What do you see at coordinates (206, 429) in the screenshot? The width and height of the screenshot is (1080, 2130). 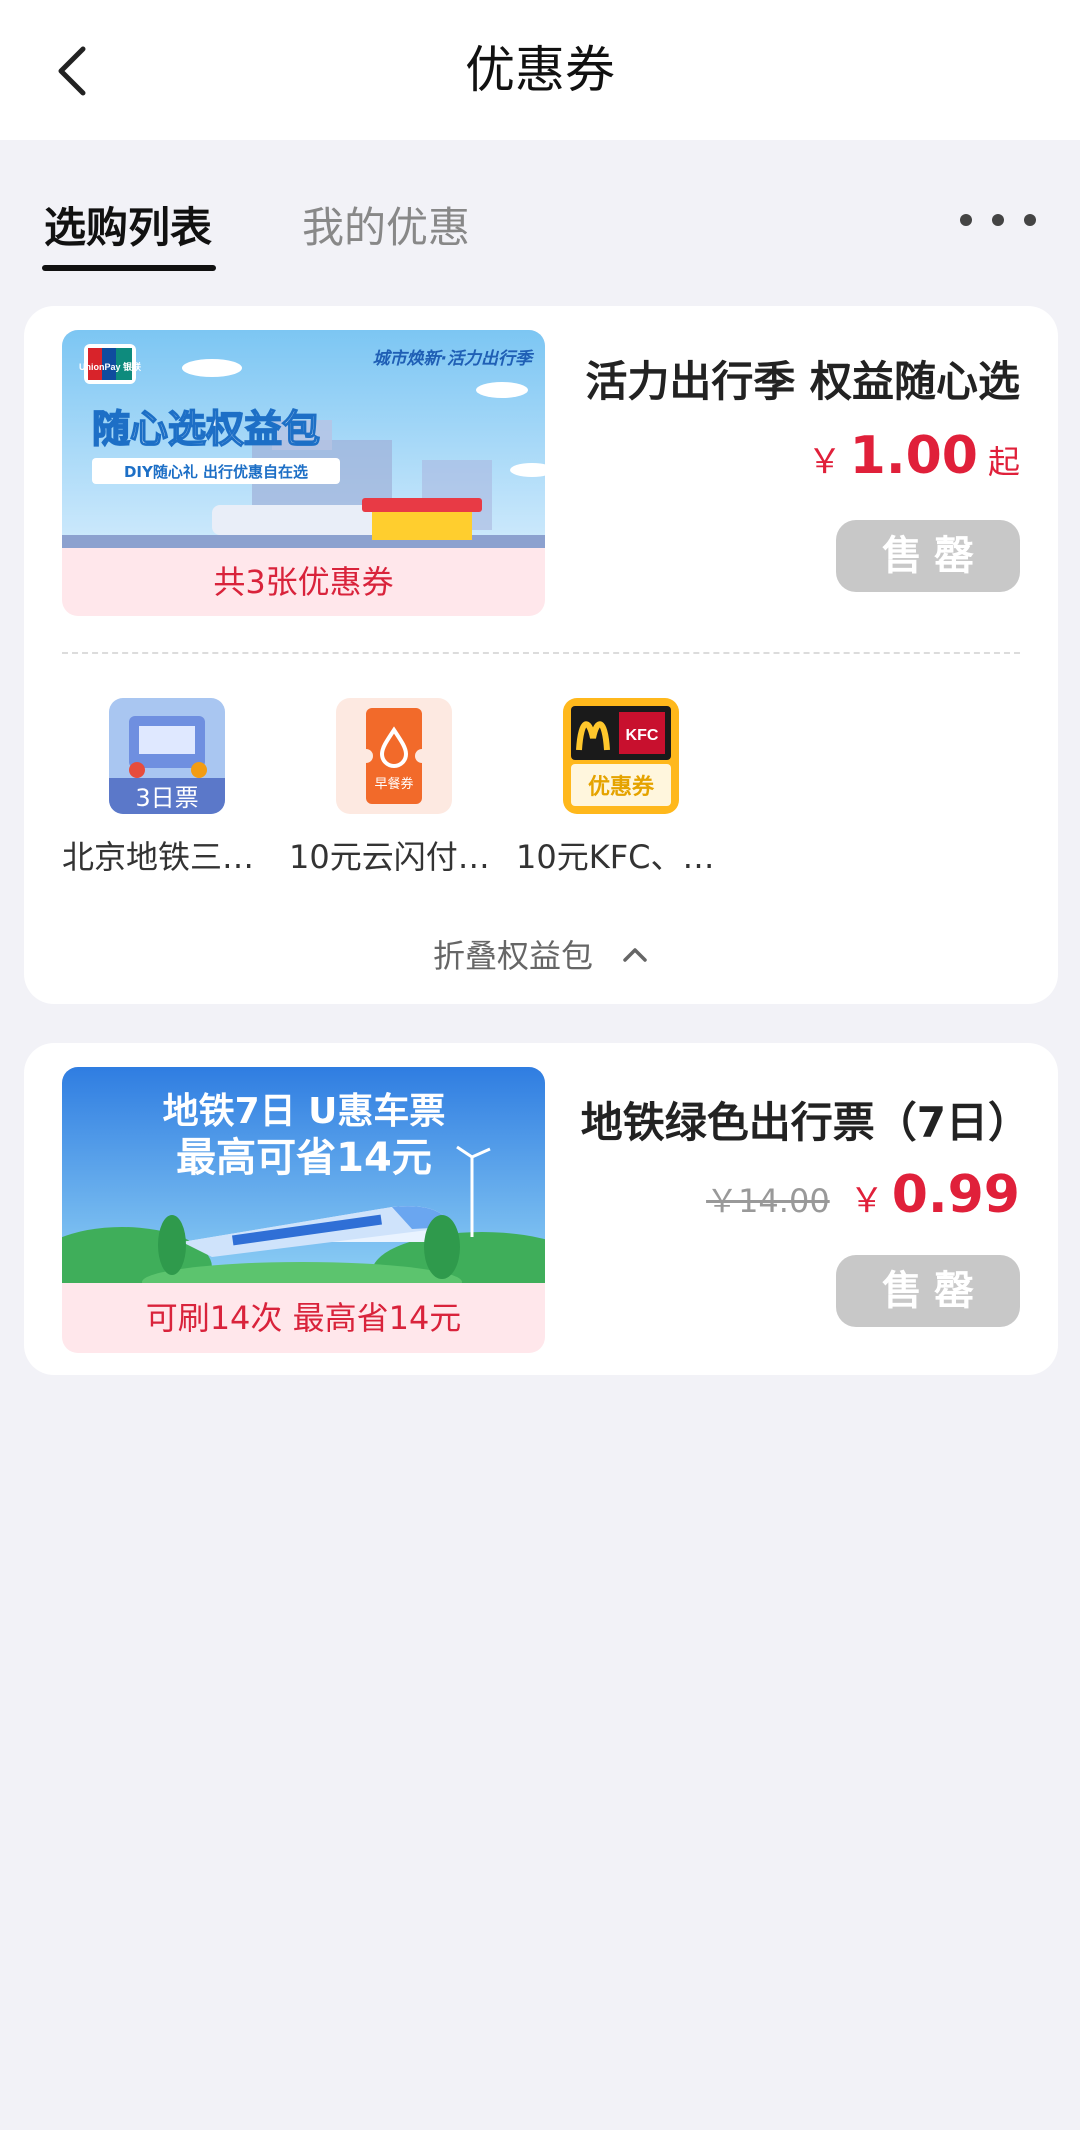 I see `svg-text: 随心选权益包` at bounding box center [206, 429].